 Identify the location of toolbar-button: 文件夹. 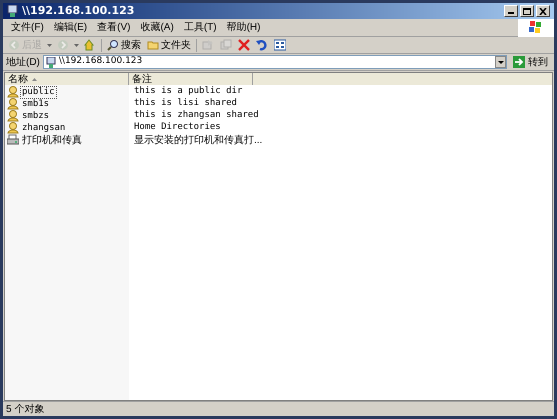
(169, 45).